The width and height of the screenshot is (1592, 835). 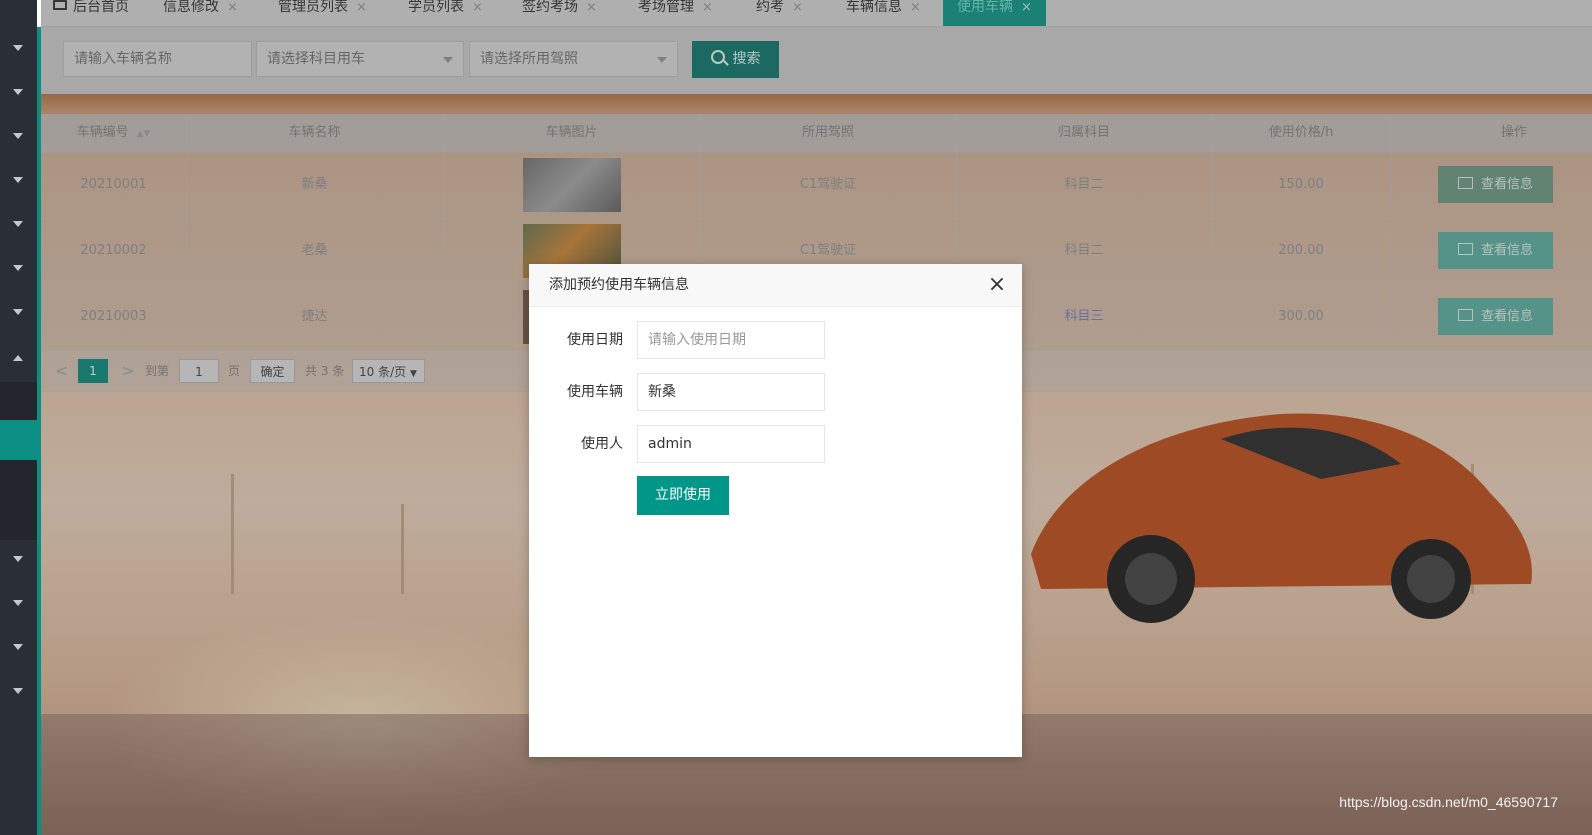 I want to click on sidebar-item-8-expanded, so click(x=18, y=358).